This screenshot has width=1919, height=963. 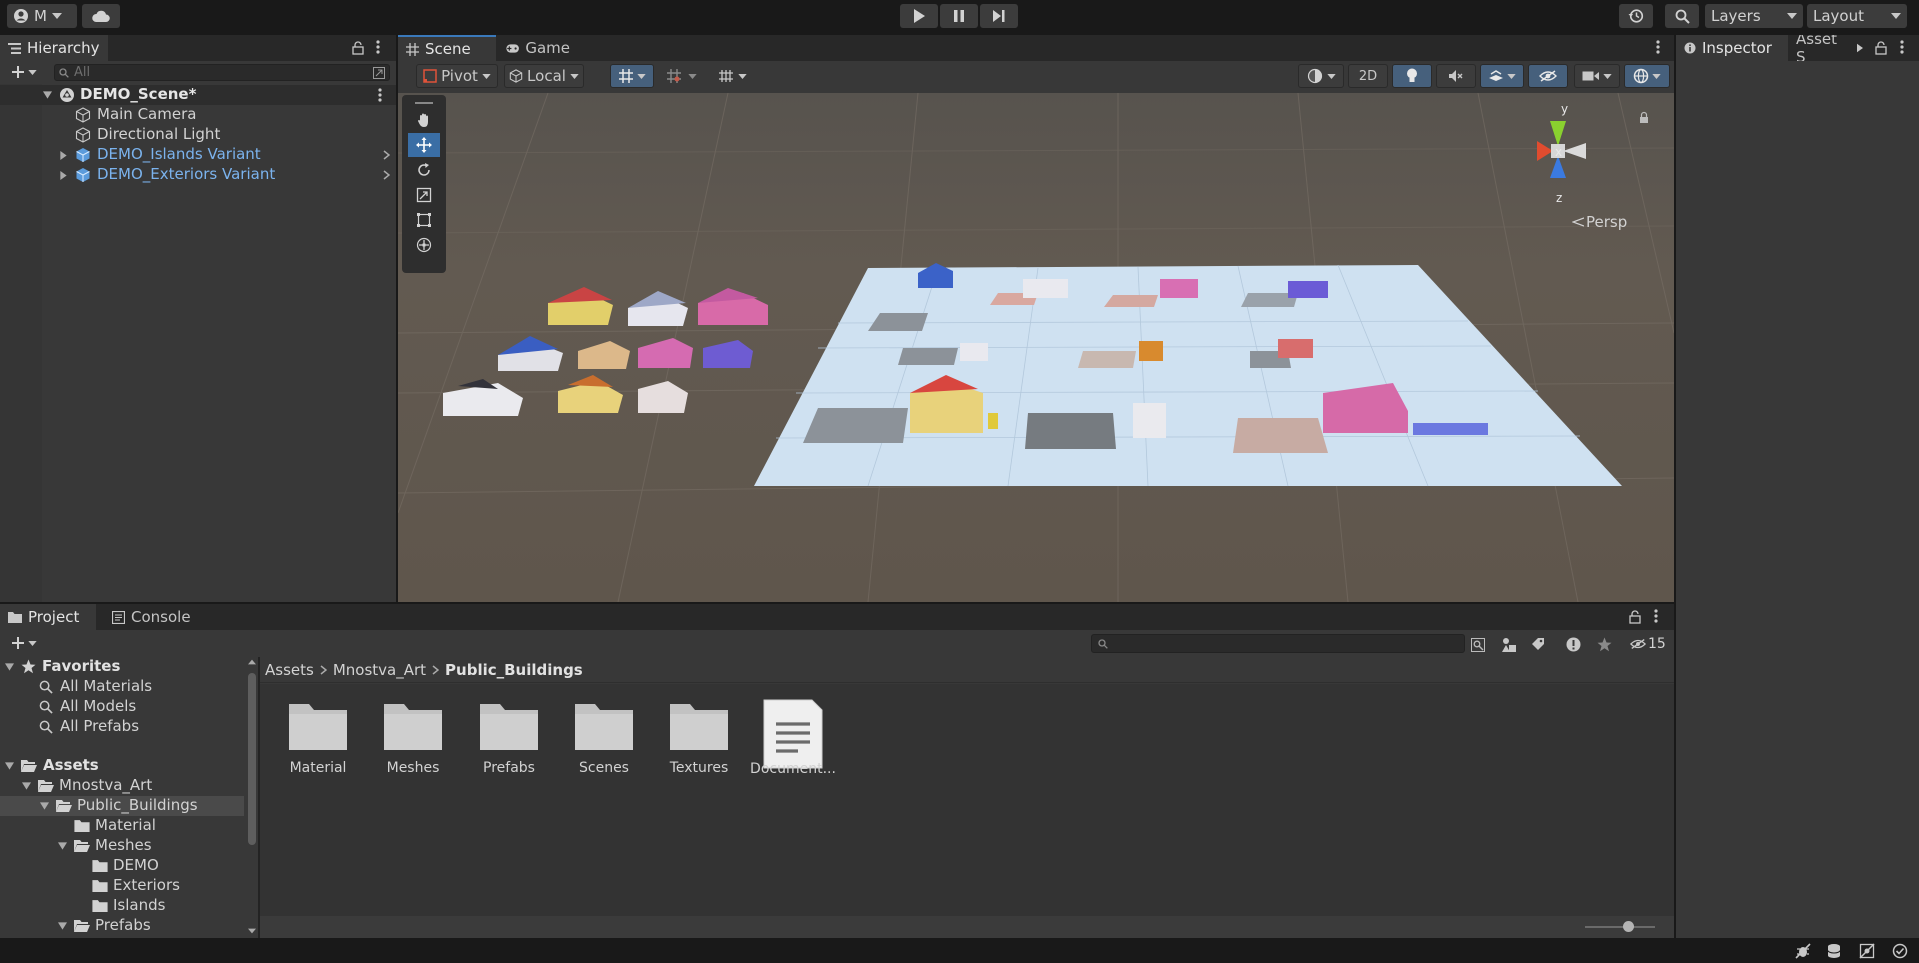 What do you see at coordinates (122, 687) in the screenshot?
I see `favorite-item: All Materials` at bounding box center [122, 687].